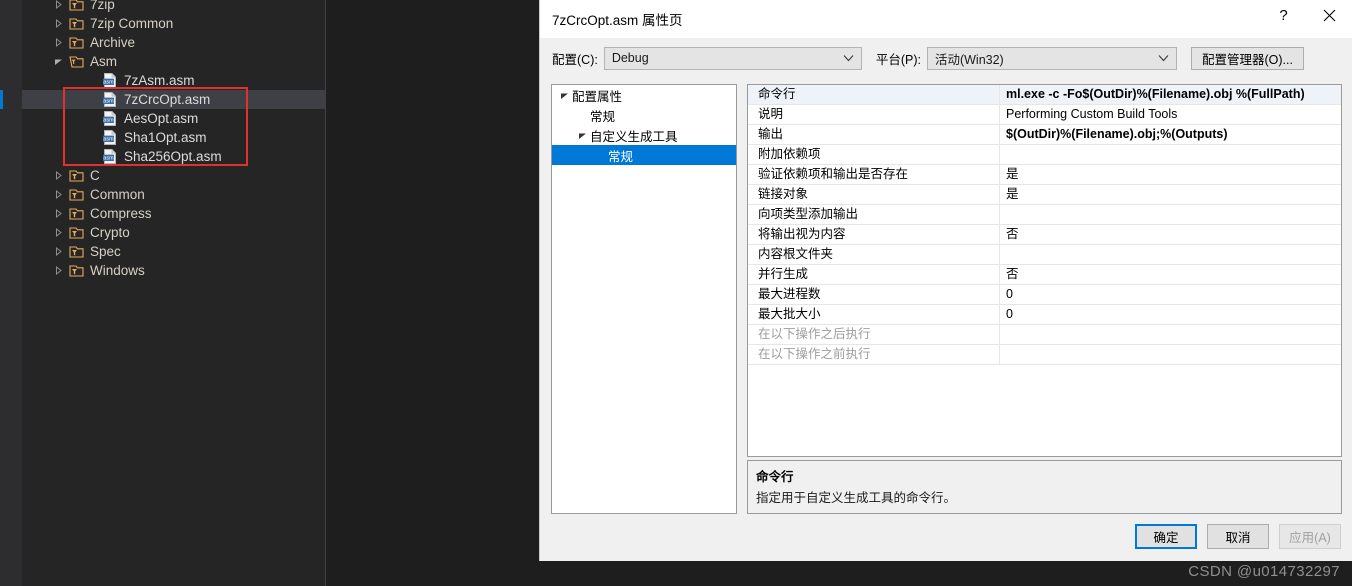 The width and height of the screenshot is (1352, 586). Describe the element at coordinates (173, 213) in the screenshot. I see `tree-node-compress: Compress` at that location.